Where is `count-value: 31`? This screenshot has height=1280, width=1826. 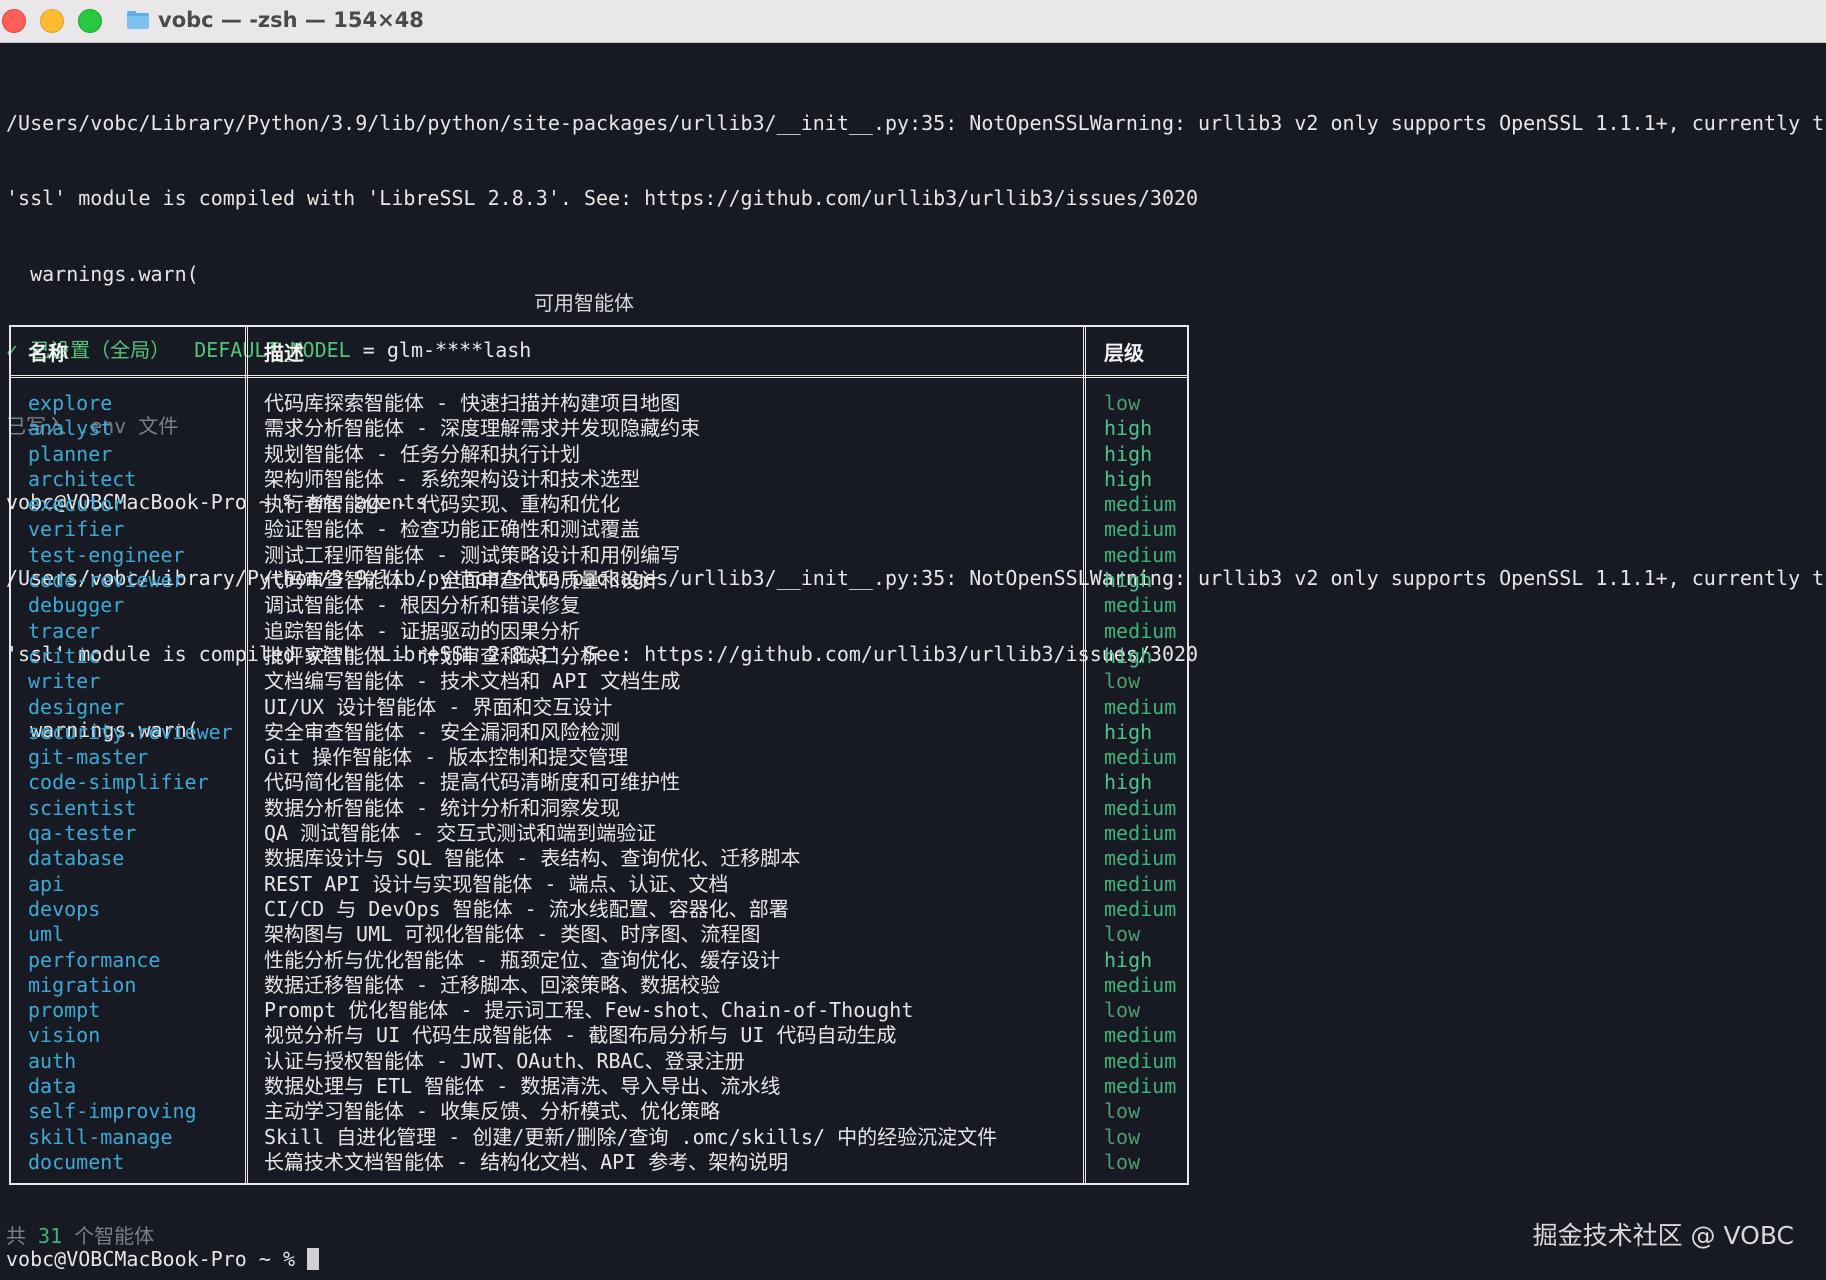
count-value: 31 is located at coordinates (50, 1236).